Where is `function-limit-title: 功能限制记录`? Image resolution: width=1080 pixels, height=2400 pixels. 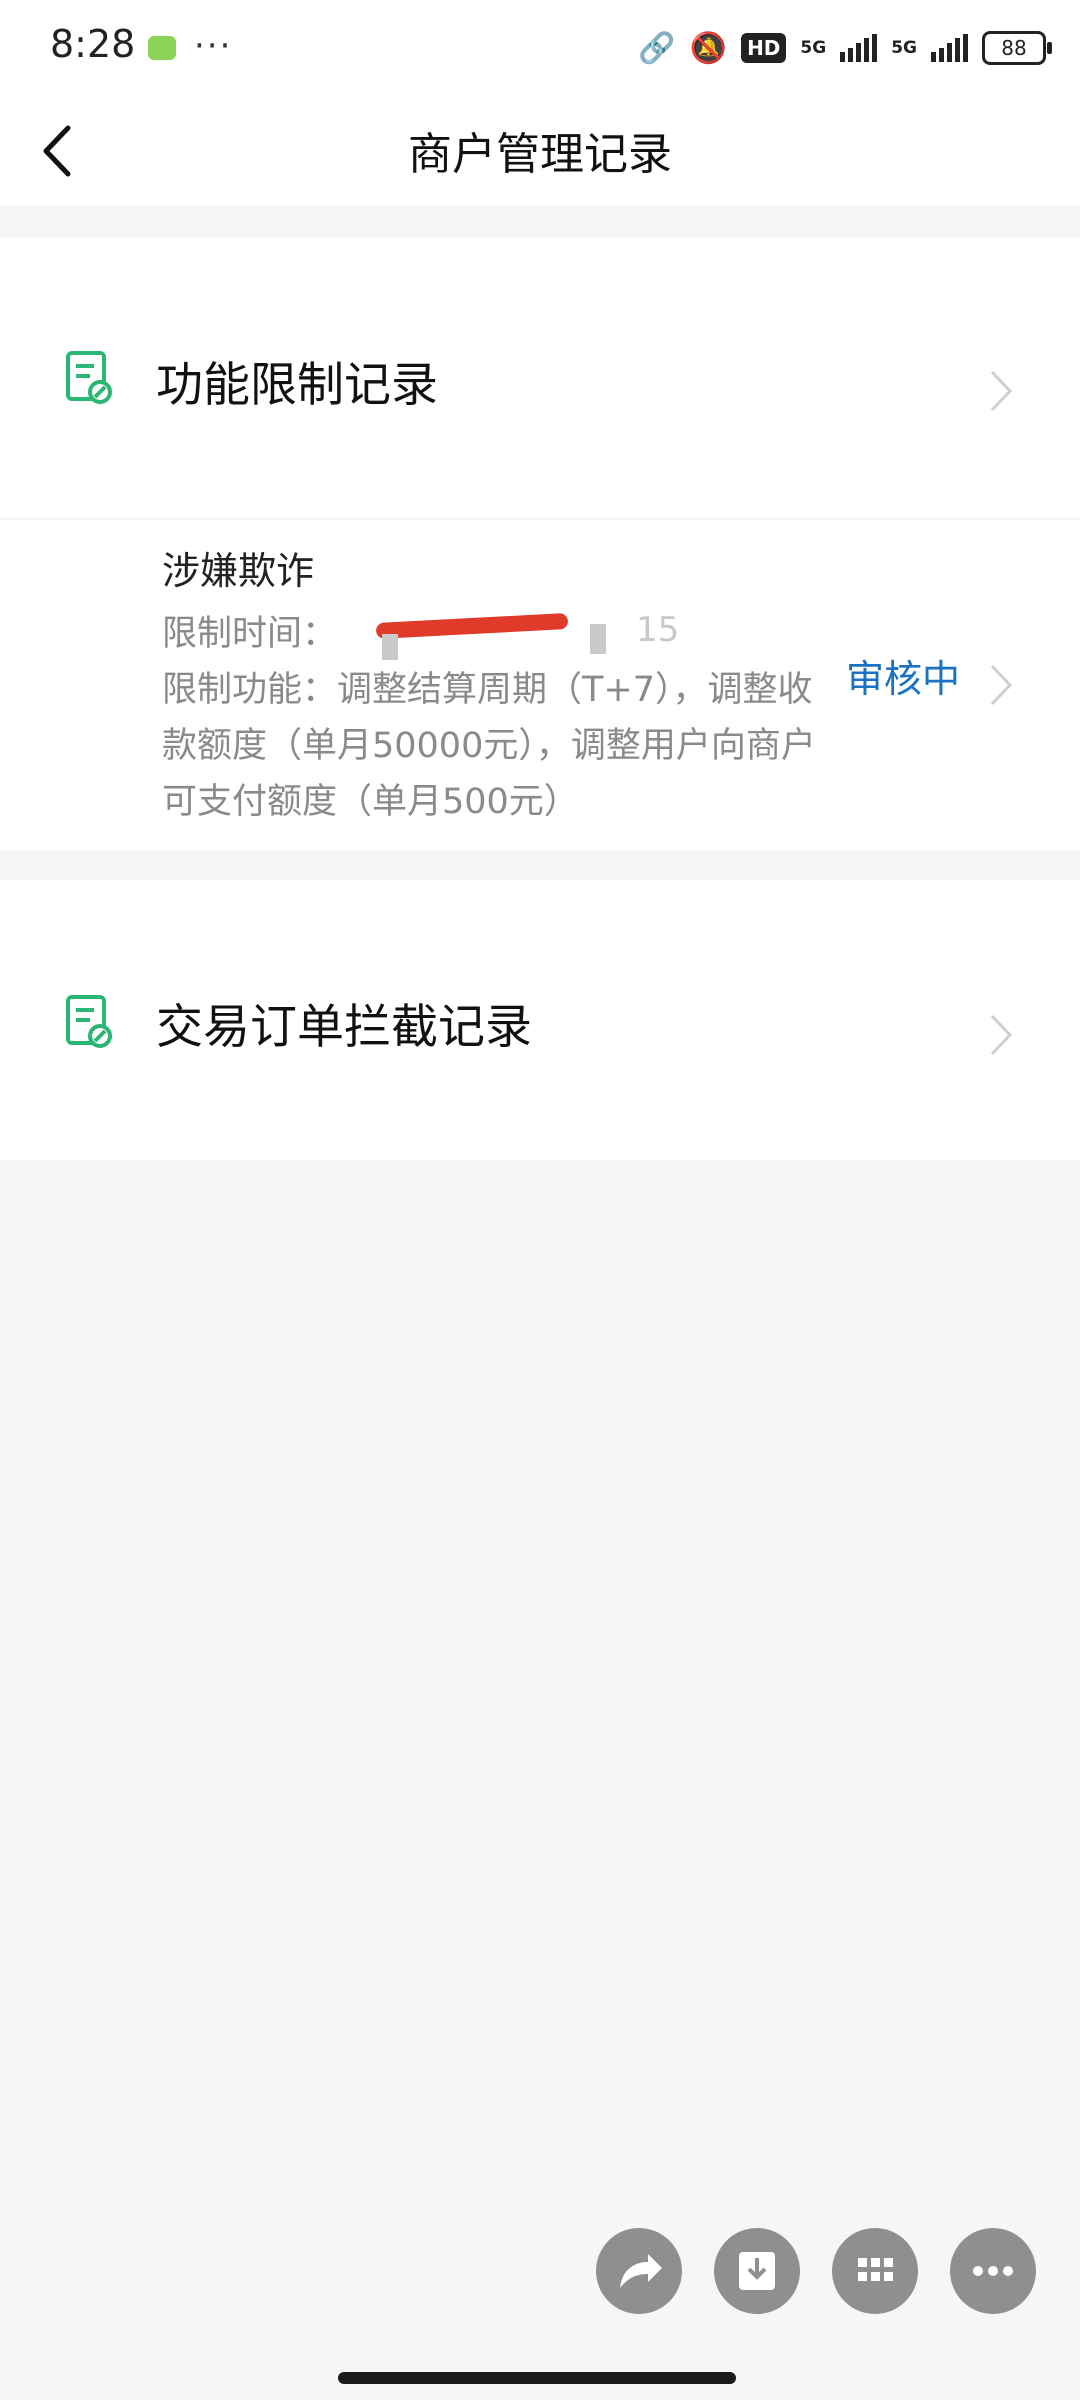
function-limit-title: 功能限制记录 is located at coordinates (297, 385).